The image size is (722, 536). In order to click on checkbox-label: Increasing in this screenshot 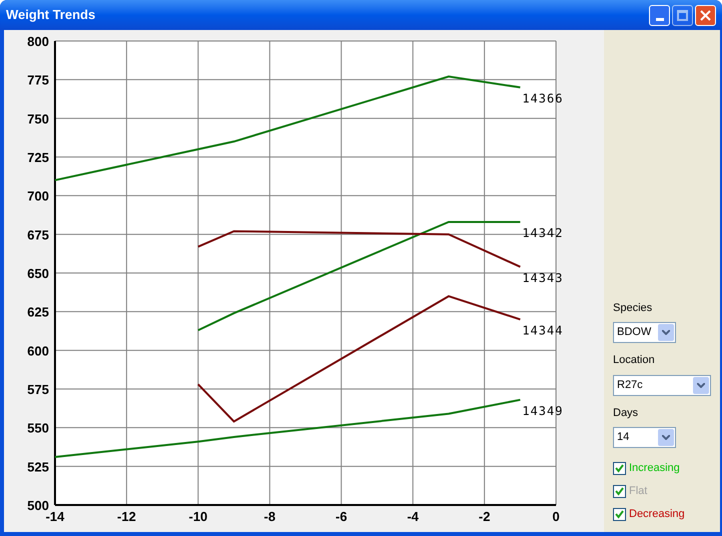, I will do `click(654, 468)`.